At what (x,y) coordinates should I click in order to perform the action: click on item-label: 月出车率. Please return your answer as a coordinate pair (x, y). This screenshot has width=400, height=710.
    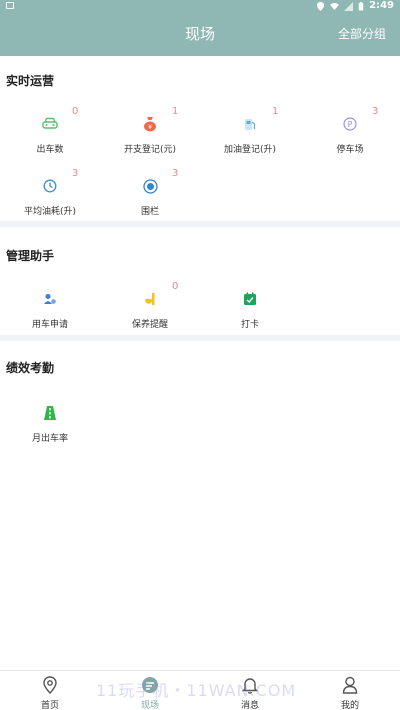
    Looking at the image, I should click on (49, 439).